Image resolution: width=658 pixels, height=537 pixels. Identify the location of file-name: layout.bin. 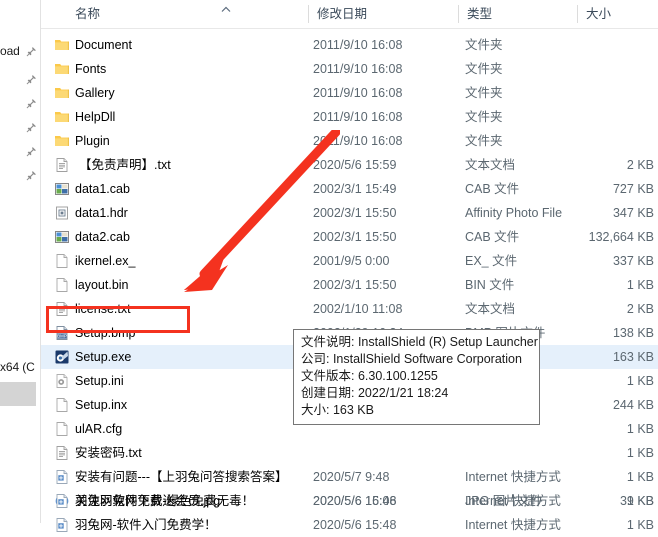
(102, 285).